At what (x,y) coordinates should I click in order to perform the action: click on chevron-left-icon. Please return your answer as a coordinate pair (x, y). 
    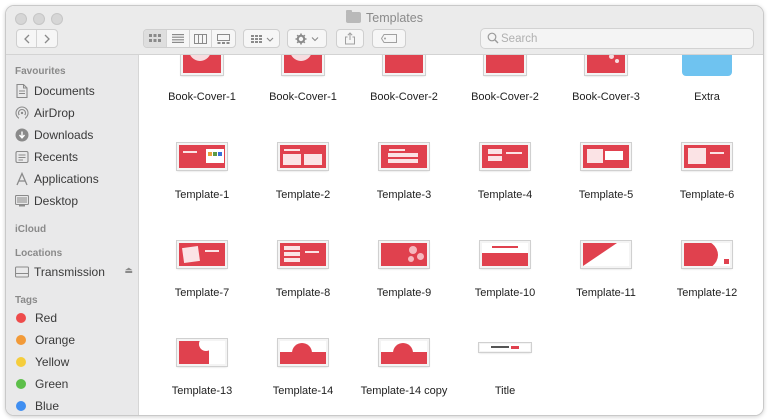
    Looking at the image, I should click on (26, 38).